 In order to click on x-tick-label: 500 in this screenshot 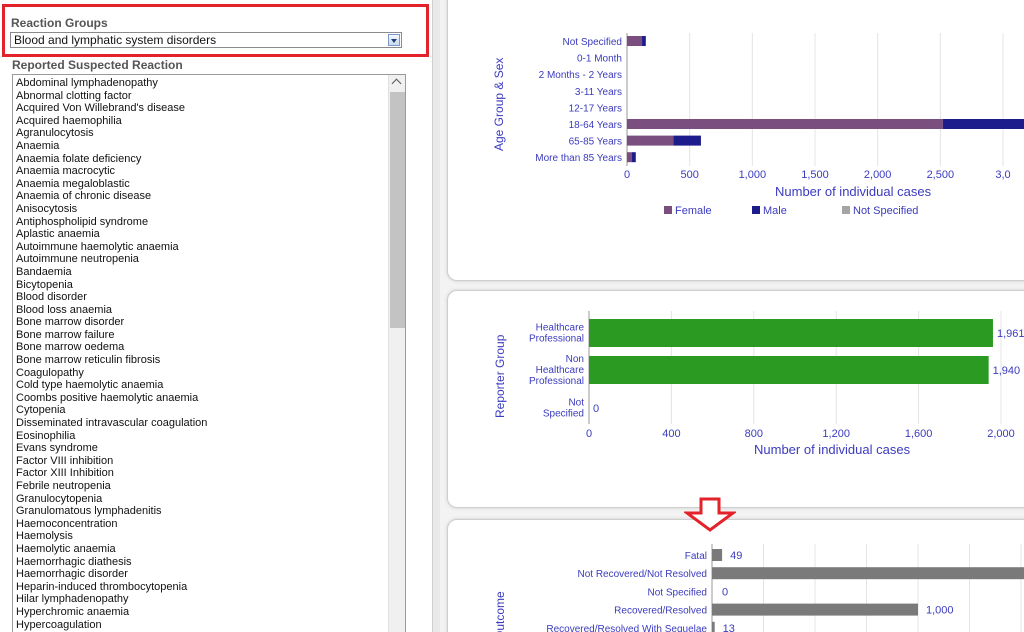, I will do `click(689, 175)`.